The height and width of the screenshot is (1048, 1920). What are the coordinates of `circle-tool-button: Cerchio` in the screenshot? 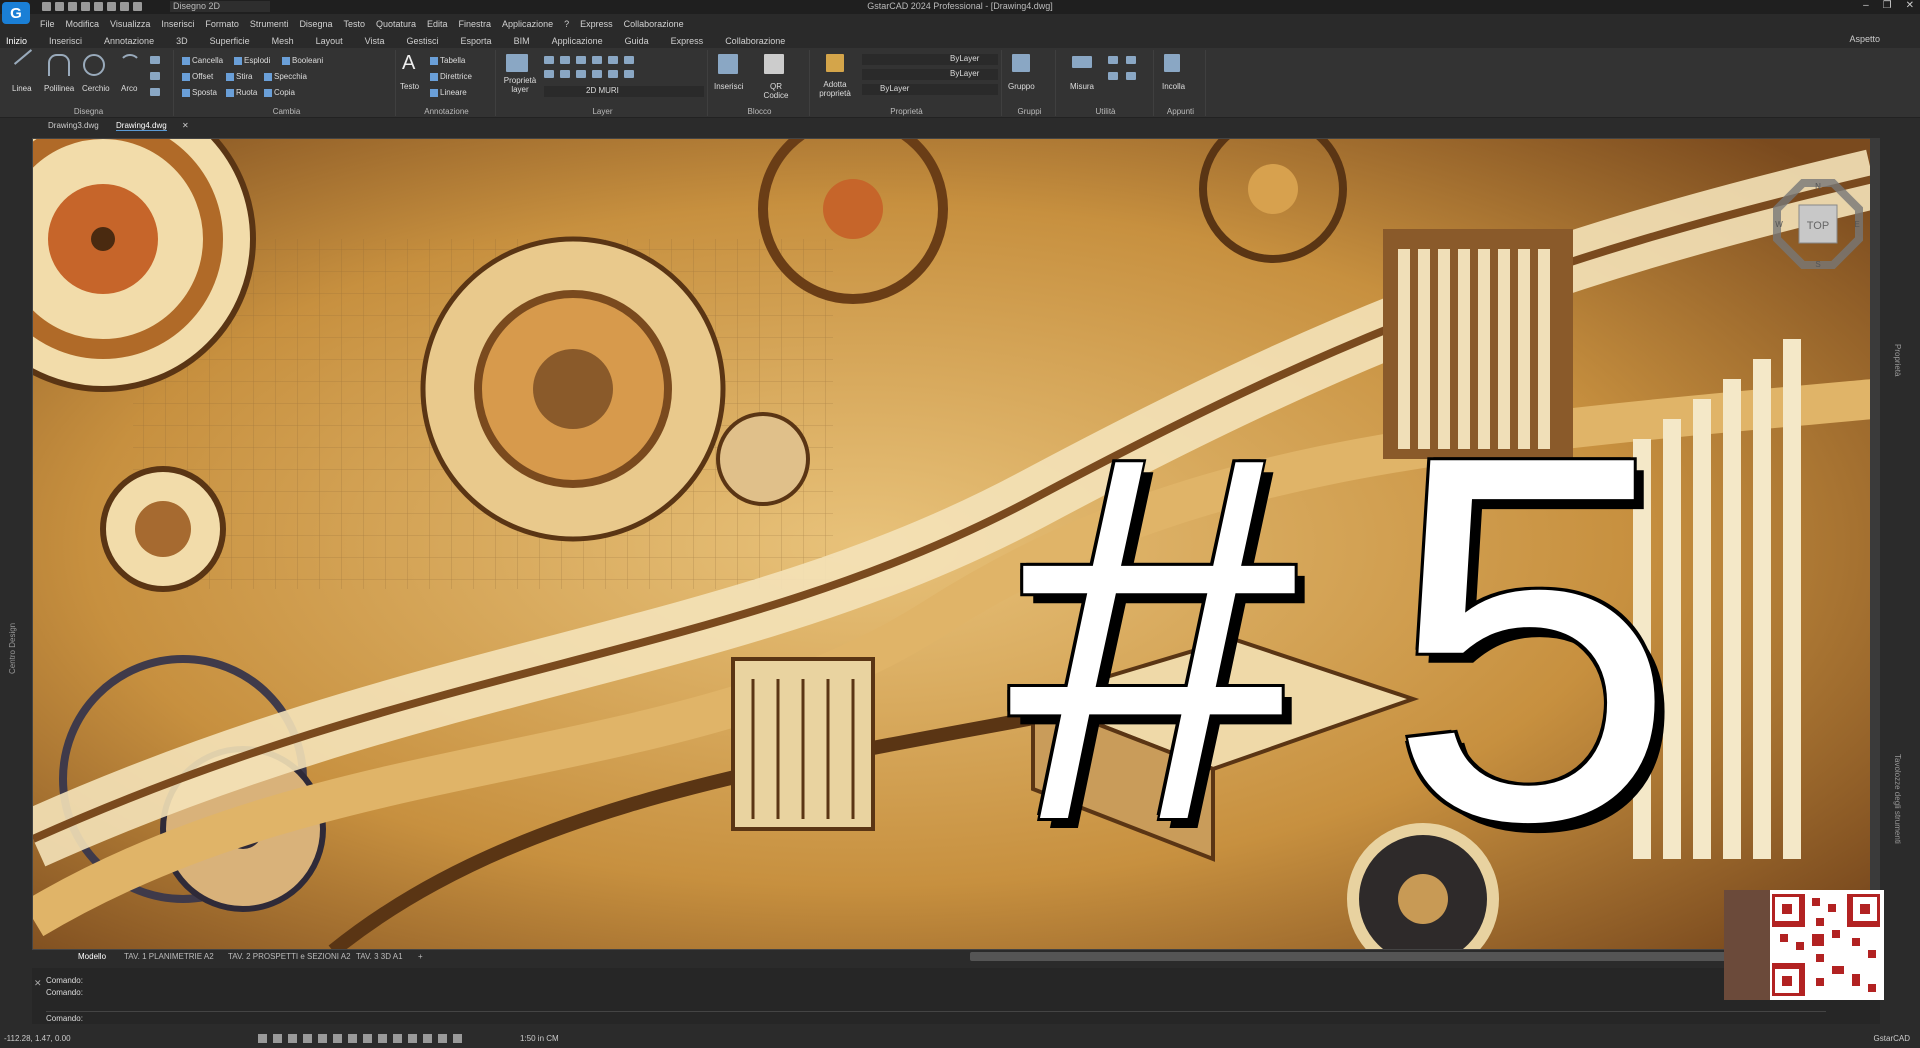 It's located at (96, 88).